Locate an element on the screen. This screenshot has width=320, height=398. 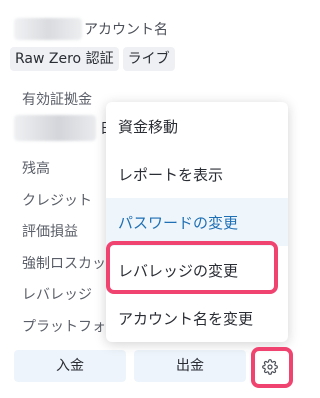
menu-item-rename-account: アカウント名を変更 is located at coordinates (197, 318).